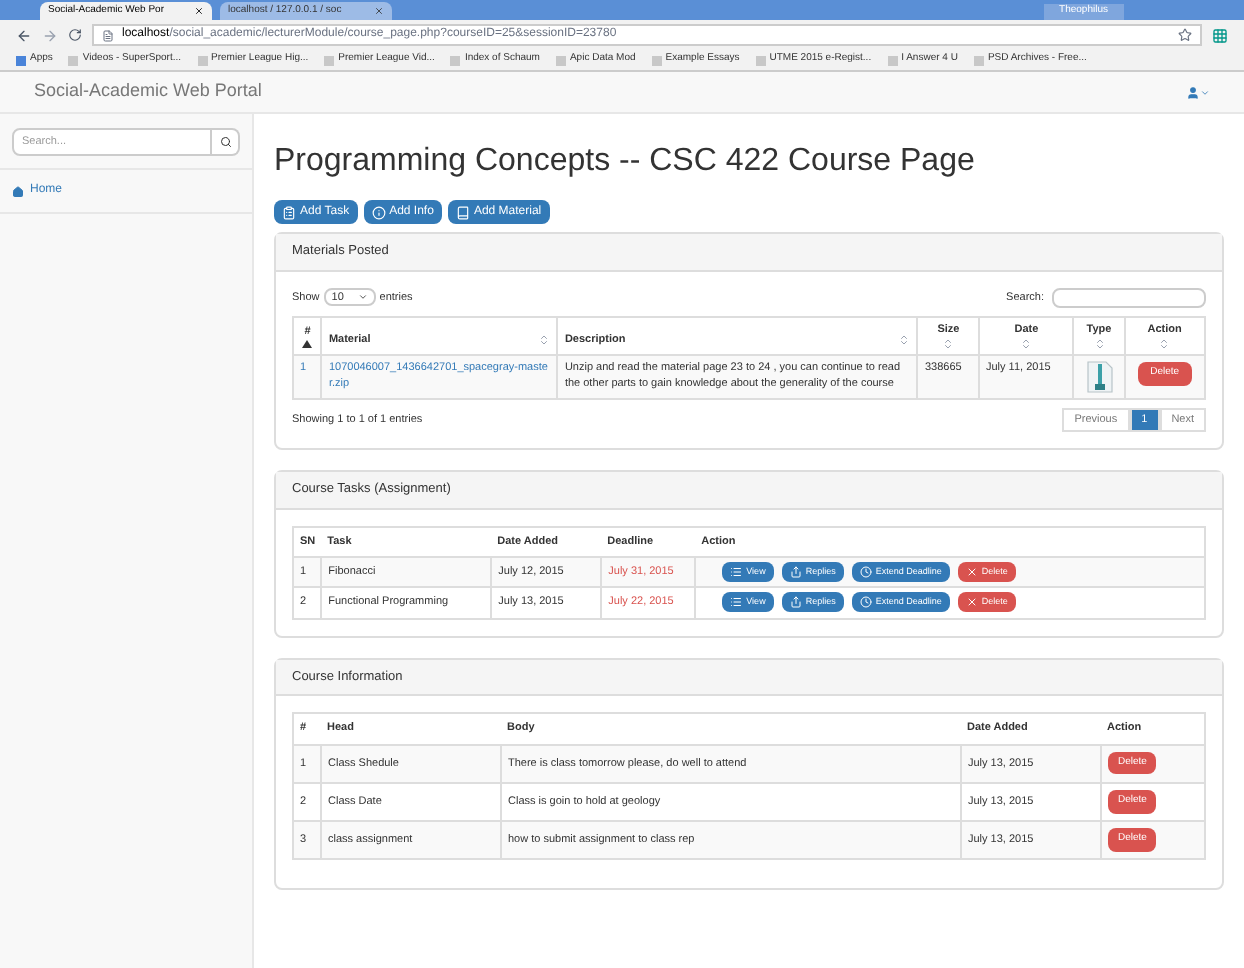  I want to click on search-button, so click(226, 142).